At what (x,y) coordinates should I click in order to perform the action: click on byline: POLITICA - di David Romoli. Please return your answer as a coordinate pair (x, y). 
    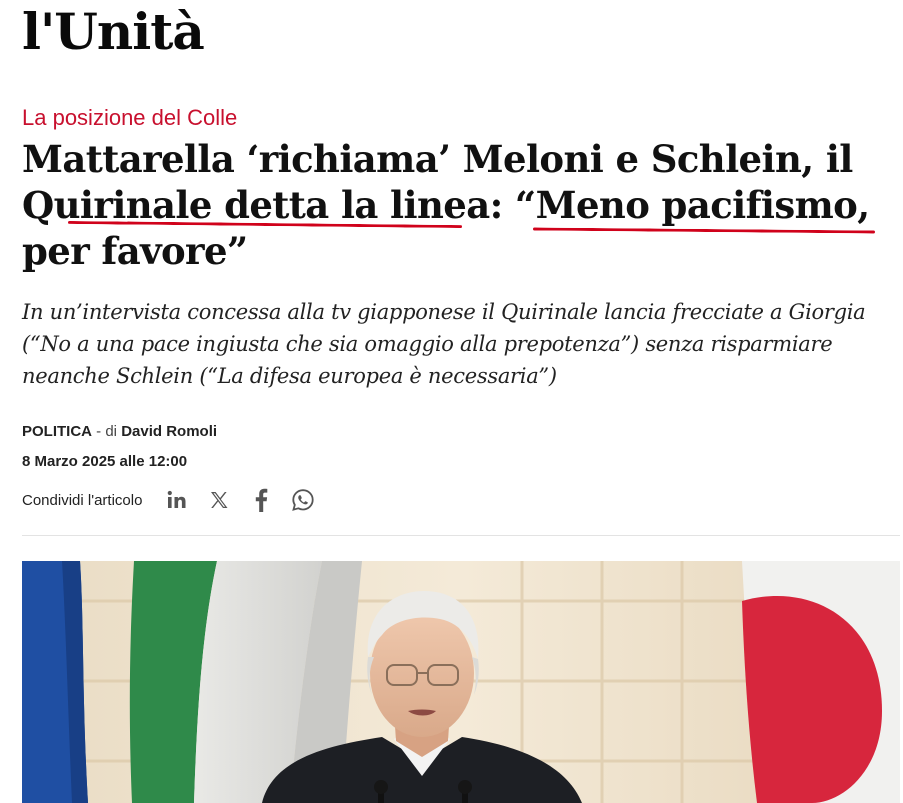
    Looking at the image, I should click on (119, 432).